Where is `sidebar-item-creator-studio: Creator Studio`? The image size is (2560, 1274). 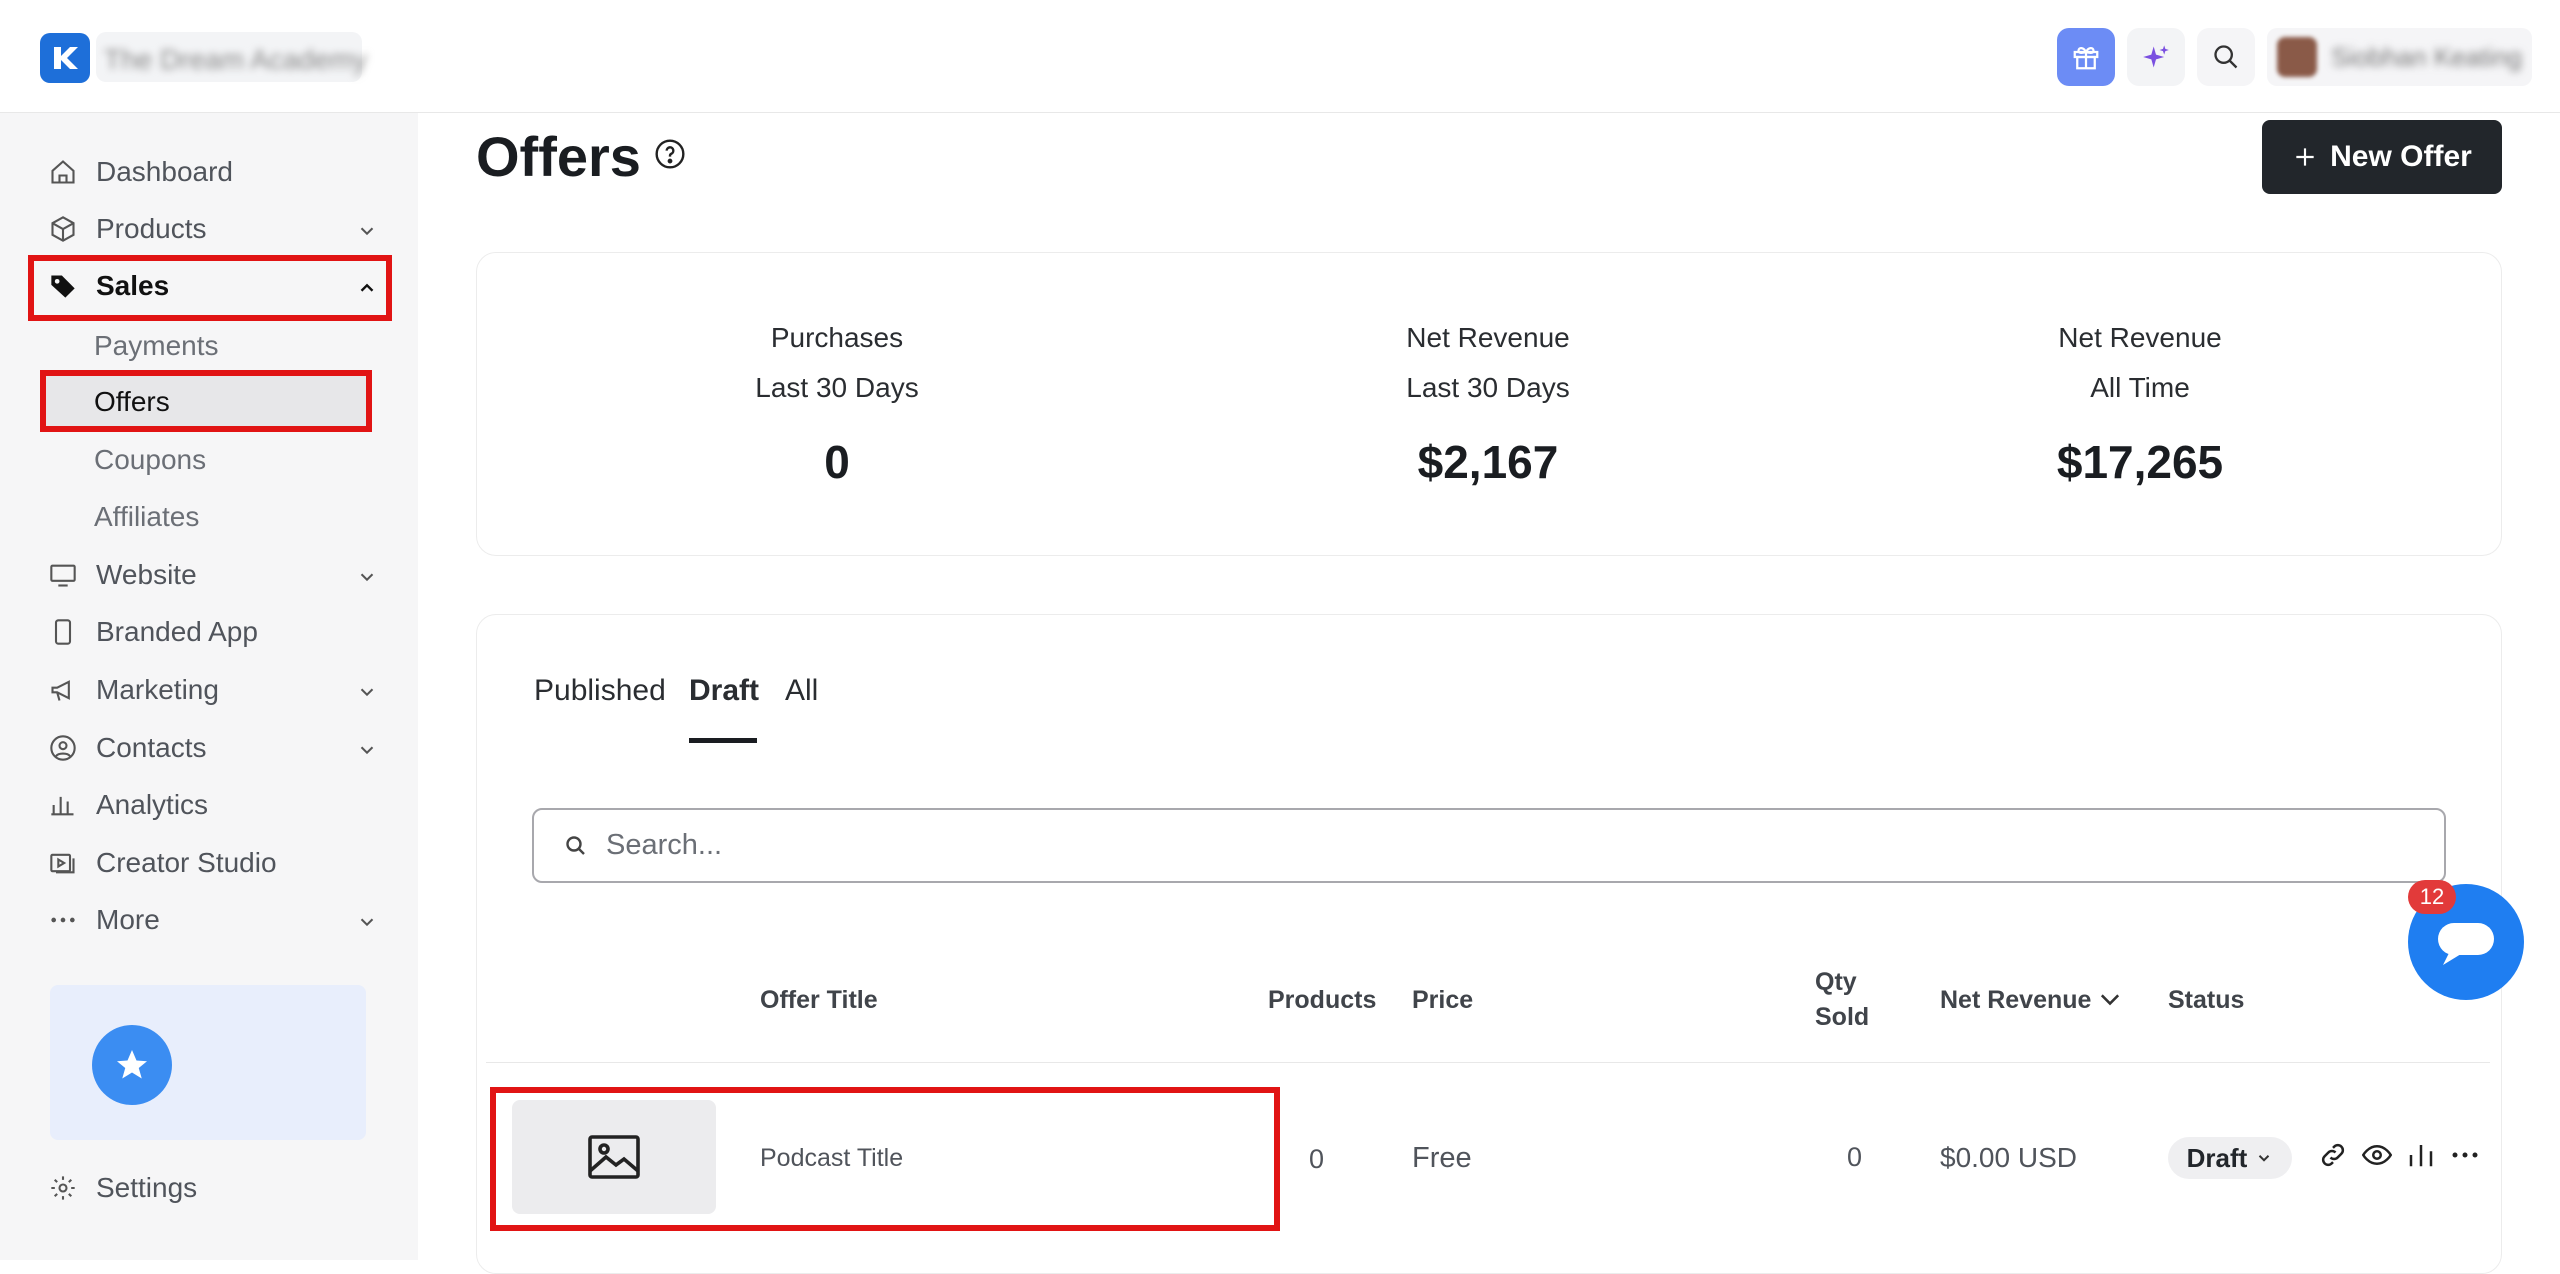
sidebar-item-creator-studio: Creator Studio is located at coordinates (213, 863).